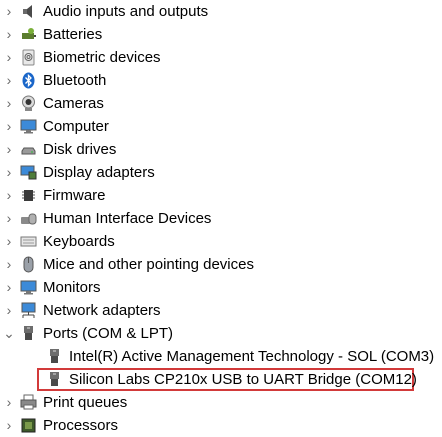 The image size is (442, 437). Describe the element at coordinates (221, 287) in the screenshot. I see `tree-item-monitors: › Monitors` at that location.